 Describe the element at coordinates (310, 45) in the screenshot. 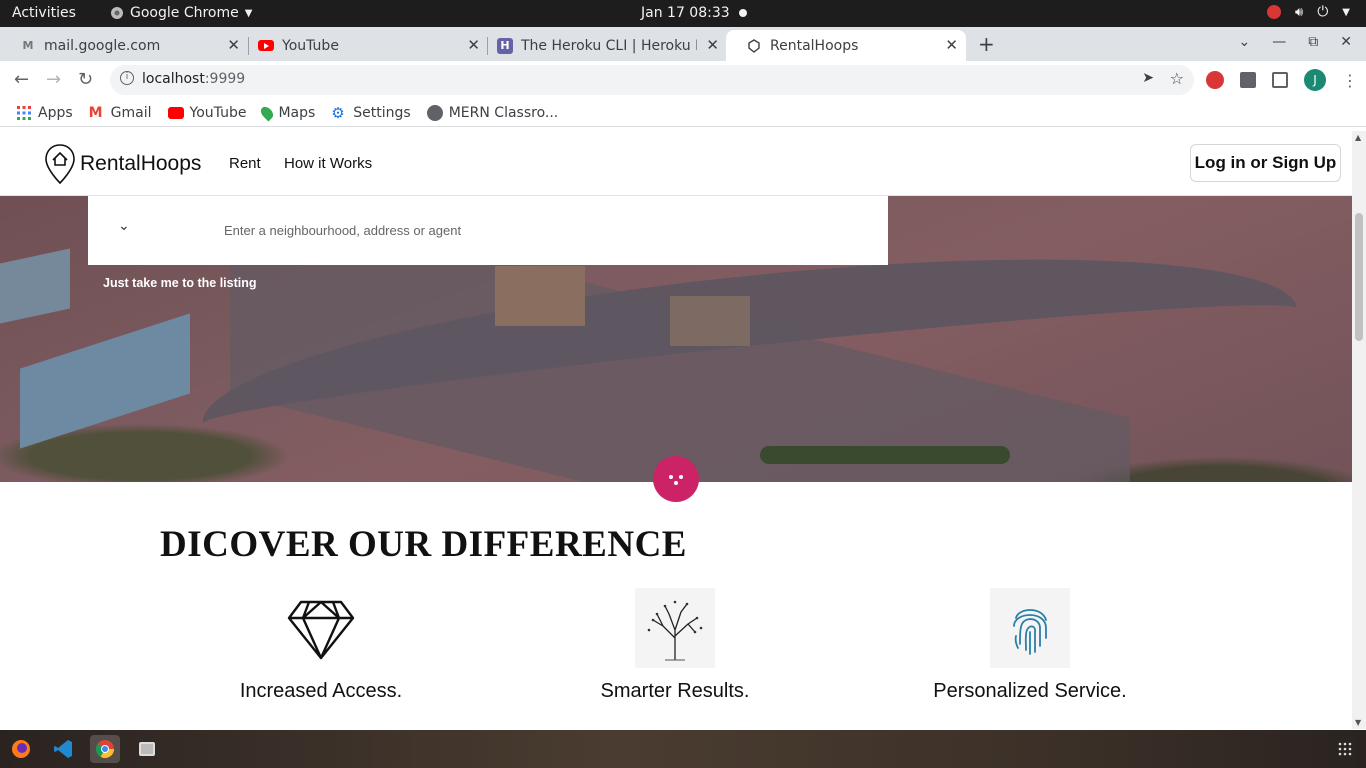

I see `tab-title: YouTube` at that location.